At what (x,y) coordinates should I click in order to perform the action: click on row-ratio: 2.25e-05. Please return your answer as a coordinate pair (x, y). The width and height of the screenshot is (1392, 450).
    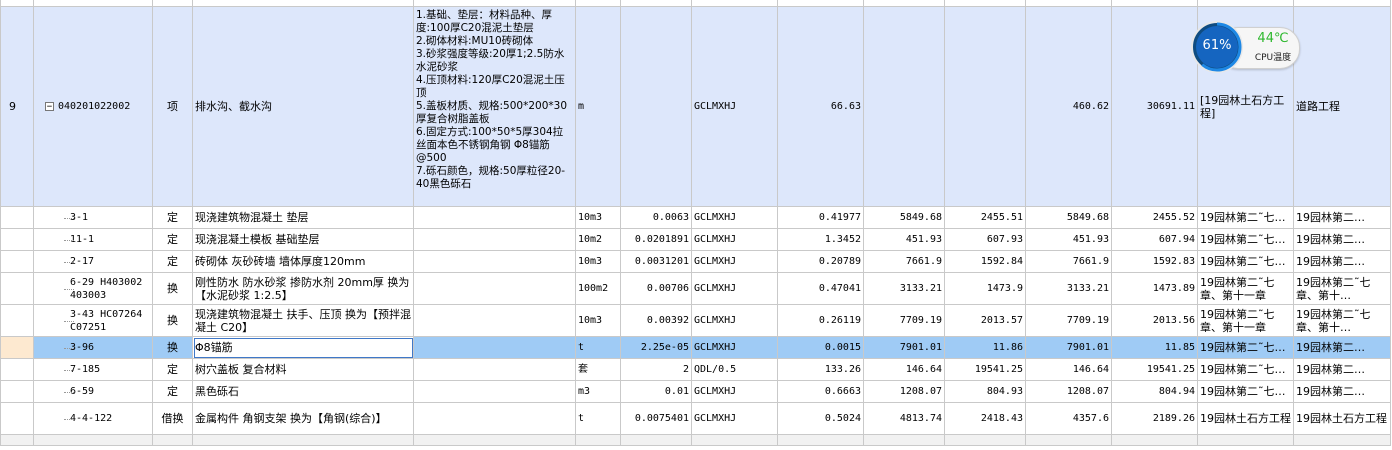
    Looking at the image, I should click on (656, 347).